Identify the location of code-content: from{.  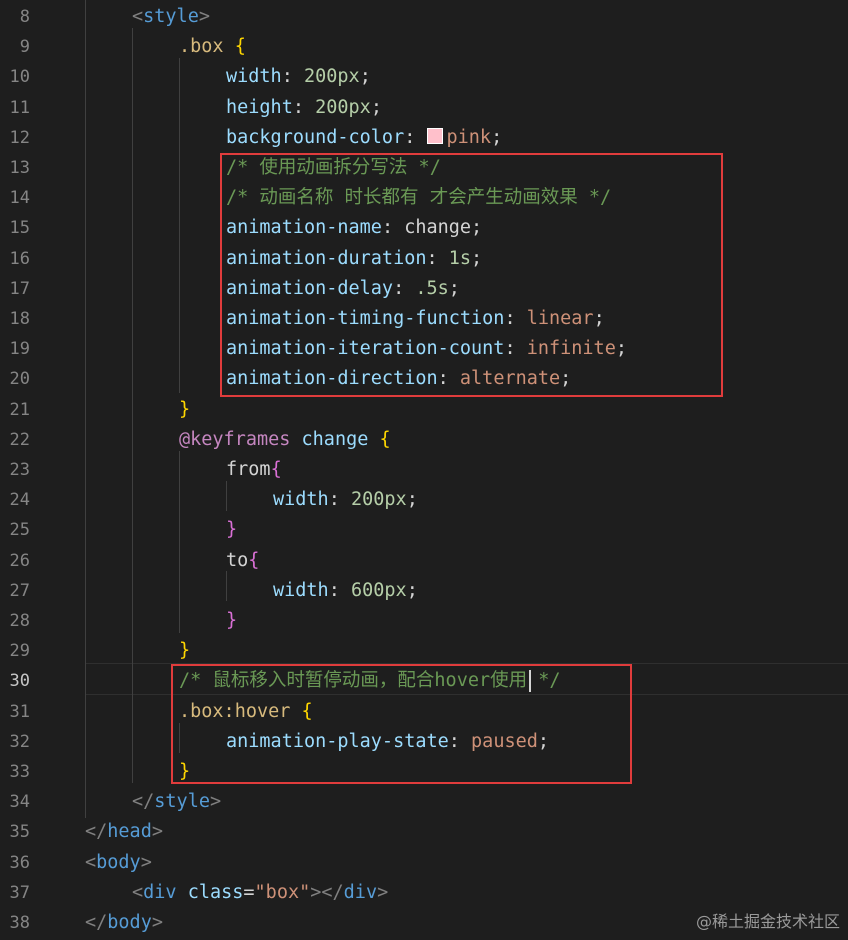
(254, 470).